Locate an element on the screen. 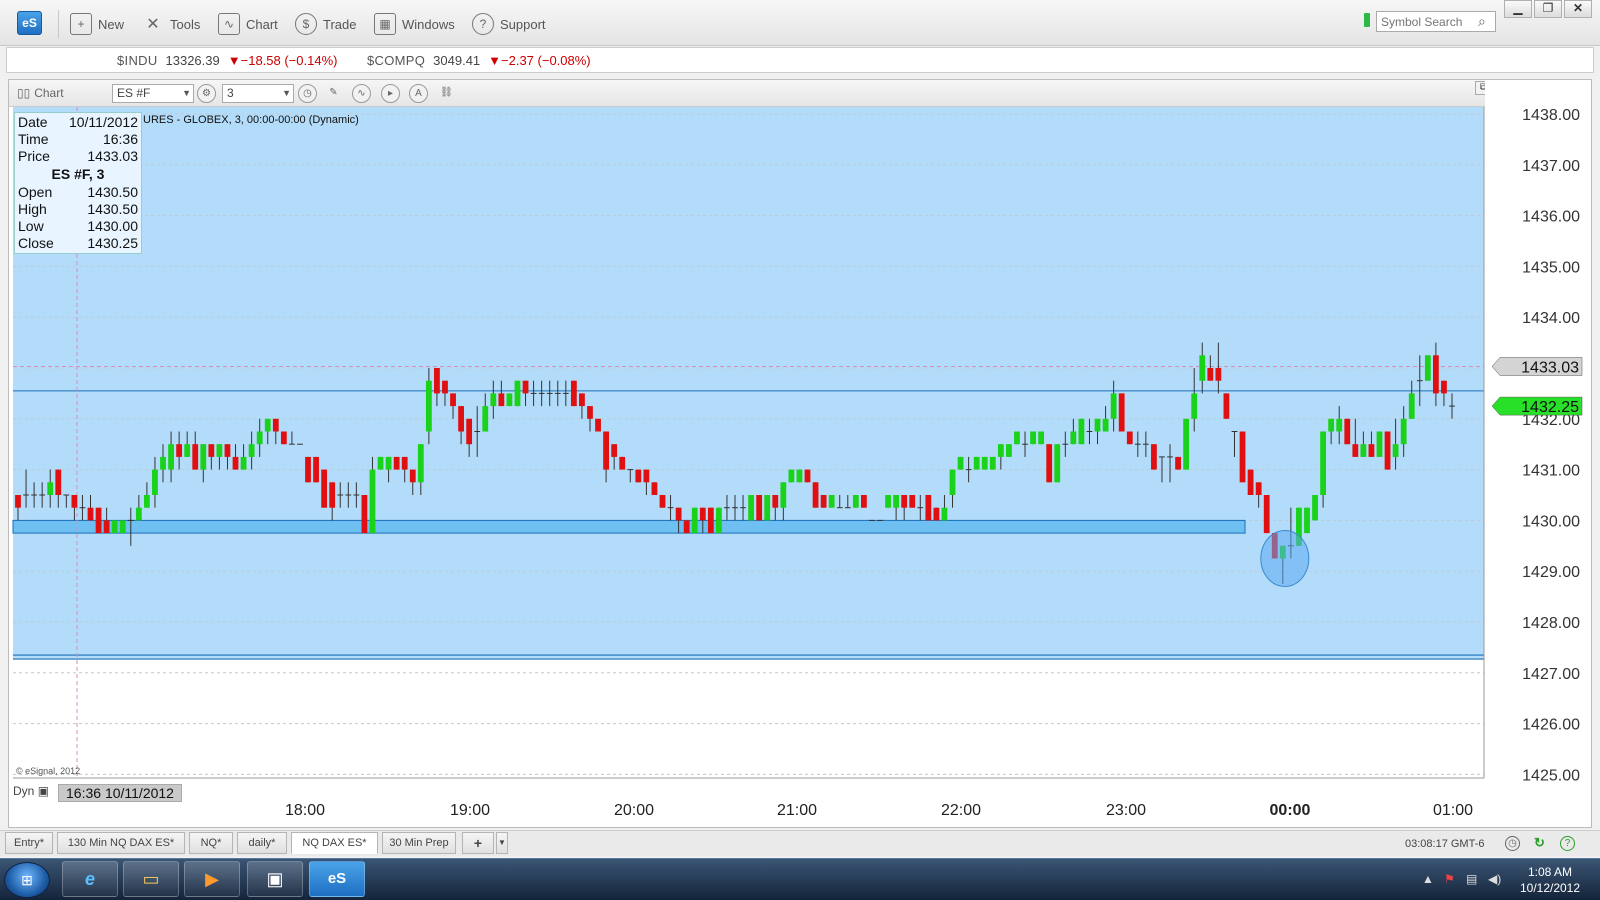 The height and width of the screenshot is (900, 1600). dynamic-toggle: Dyn ▣ is located at coordinates (31, 791).